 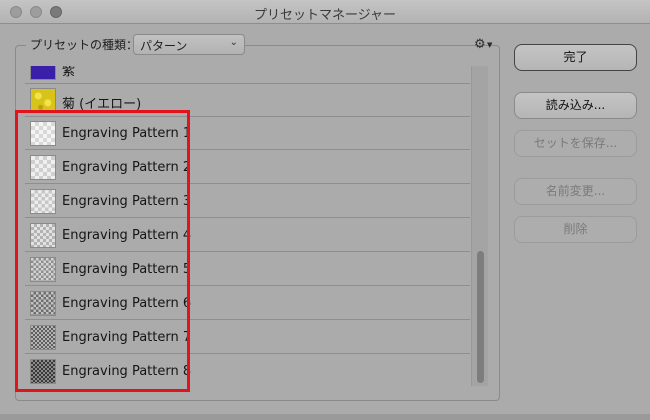 What do you see at coordinates (102, 104) in the screenshot?
I see `list-item-label: 菊 (イエロー)` at bounding box center [102, 104].